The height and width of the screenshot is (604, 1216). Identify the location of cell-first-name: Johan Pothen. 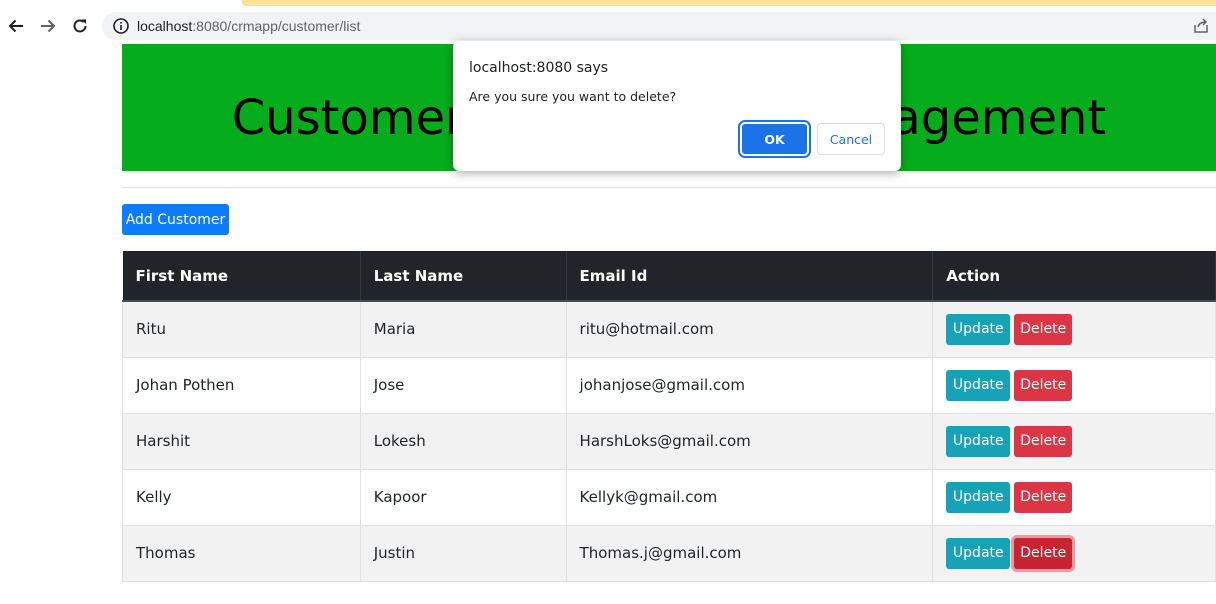
(241, 385).